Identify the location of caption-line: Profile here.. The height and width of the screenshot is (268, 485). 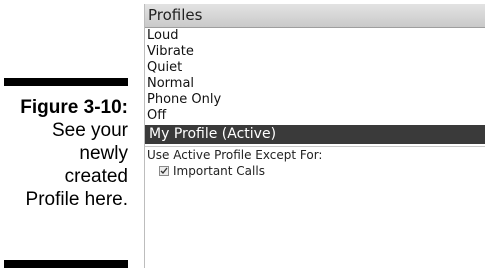
(76, 199).